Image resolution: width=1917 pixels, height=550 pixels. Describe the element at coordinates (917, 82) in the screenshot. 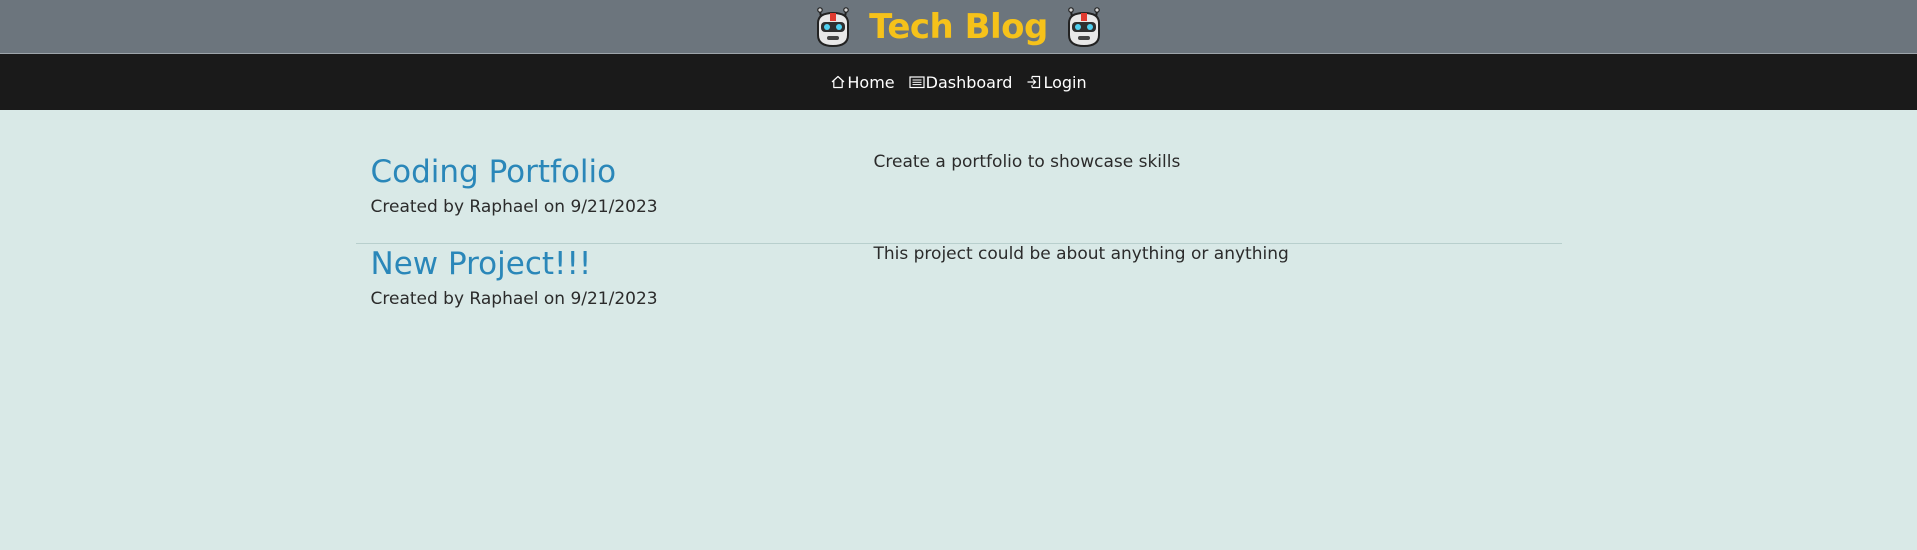

I see `list-icon` at that location.